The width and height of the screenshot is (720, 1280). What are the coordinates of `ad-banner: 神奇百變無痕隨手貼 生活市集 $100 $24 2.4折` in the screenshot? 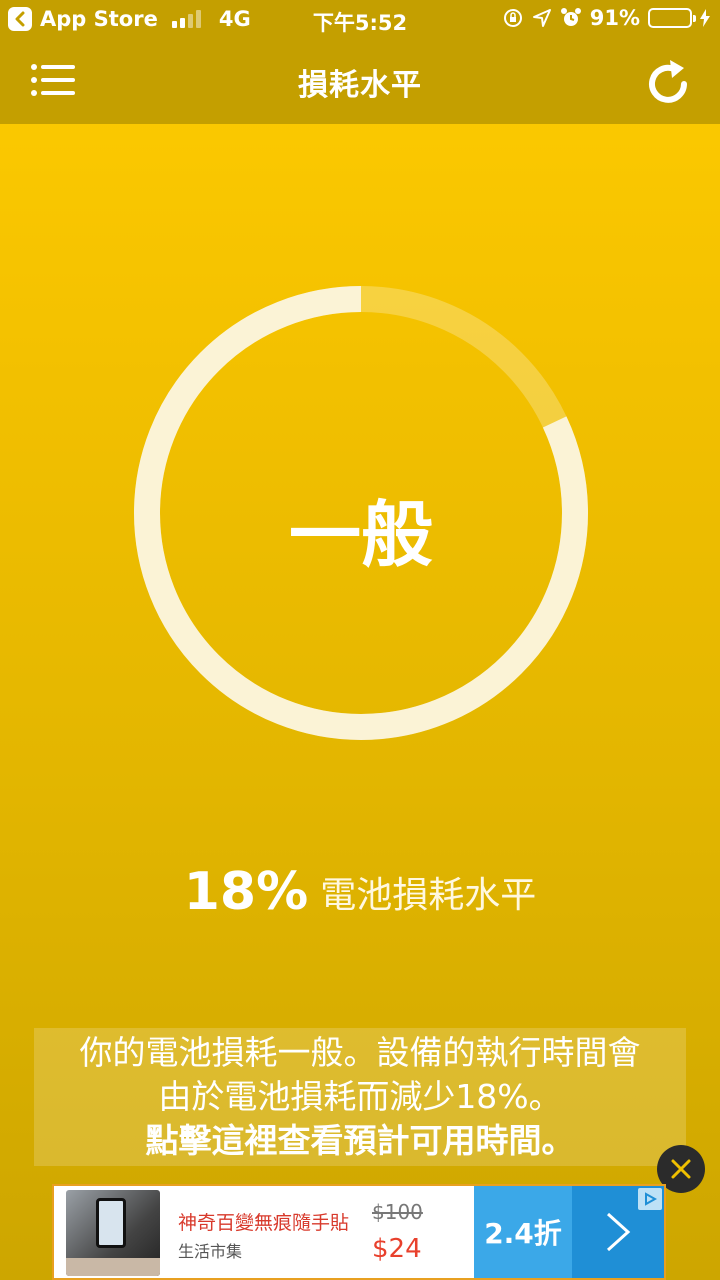 It's located at (359, 1232).